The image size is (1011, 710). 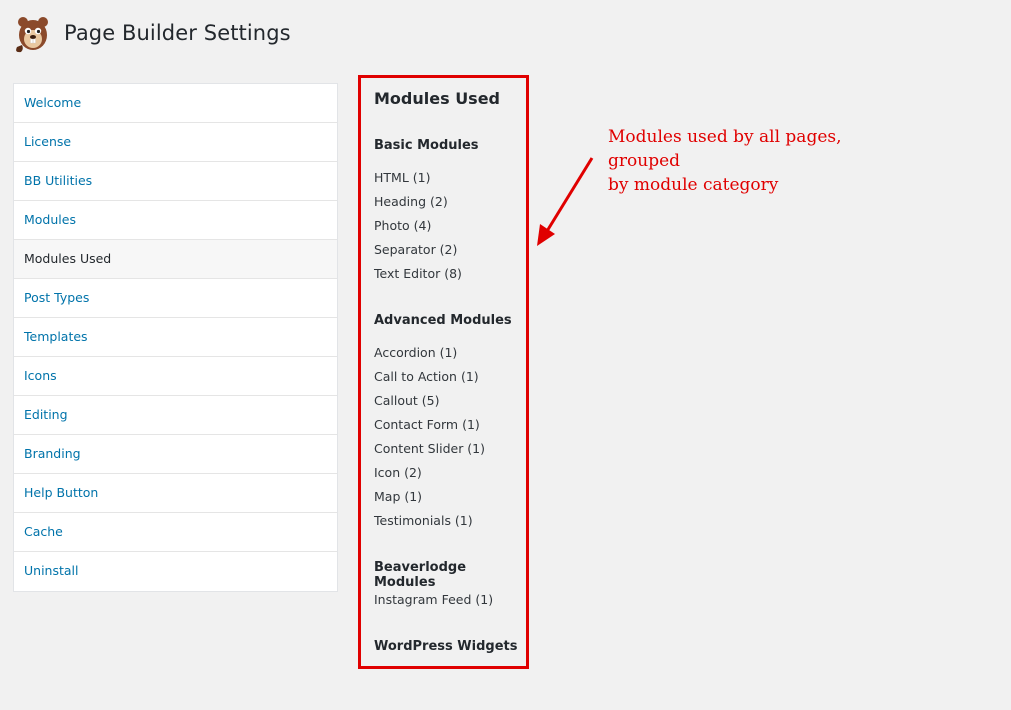 What do you see at coordinates (443, 320) in the screenshot?
I see `category-title-advanced: Advanced Modules` at bounding box center [443, 320].